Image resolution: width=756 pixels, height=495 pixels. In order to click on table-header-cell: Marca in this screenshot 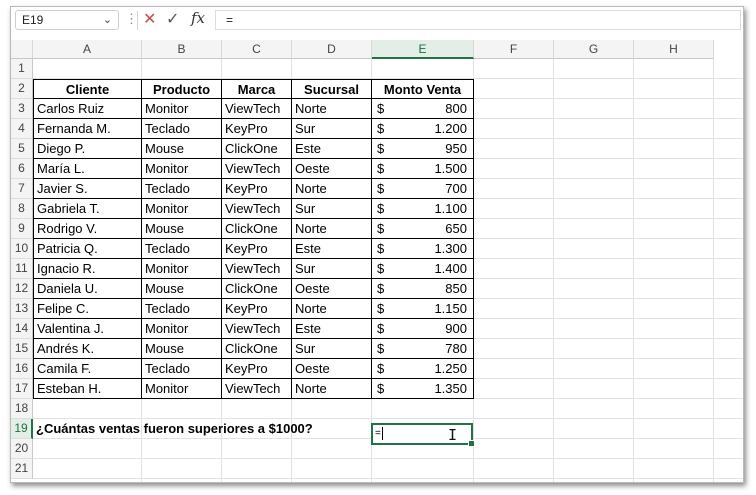, I will do `click(257, 89)`.